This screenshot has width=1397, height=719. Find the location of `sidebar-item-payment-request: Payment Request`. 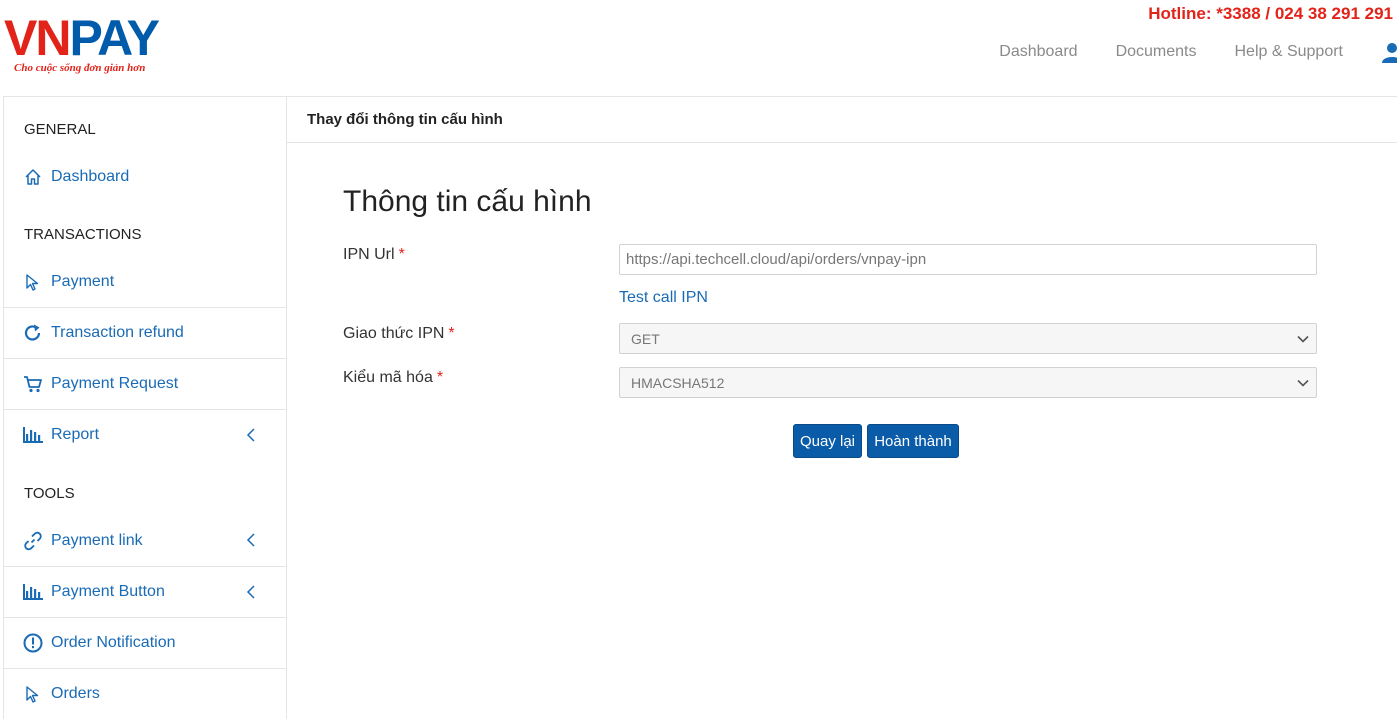

sidebar-item-payment-request: Payment Request is located at coordinates (145, 383).